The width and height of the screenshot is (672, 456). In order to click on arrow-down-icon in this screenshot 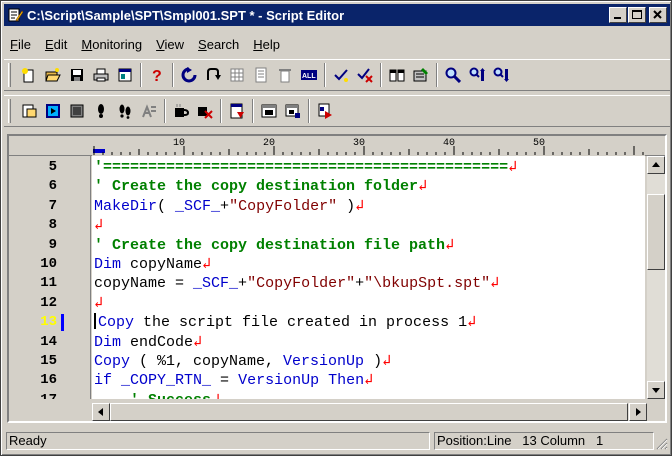, I will do `click(656, 390)`.